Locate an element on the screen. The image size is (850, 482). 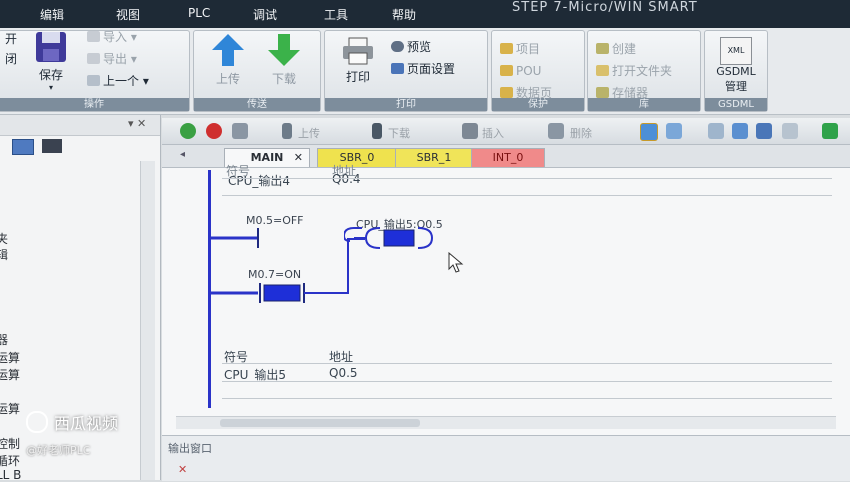
address-cell: Q0.4 is located at coordinates (346, 179).